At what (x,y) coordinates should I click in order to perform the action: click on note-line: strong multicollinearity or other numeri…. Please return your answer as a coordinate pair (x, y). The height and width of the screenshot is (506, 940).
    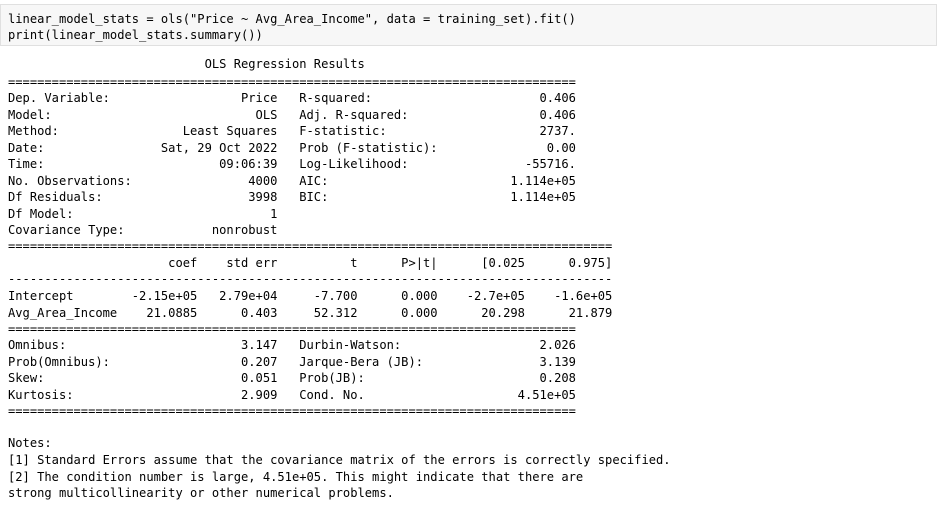
    Looking at the image, I should click on (201, 493).